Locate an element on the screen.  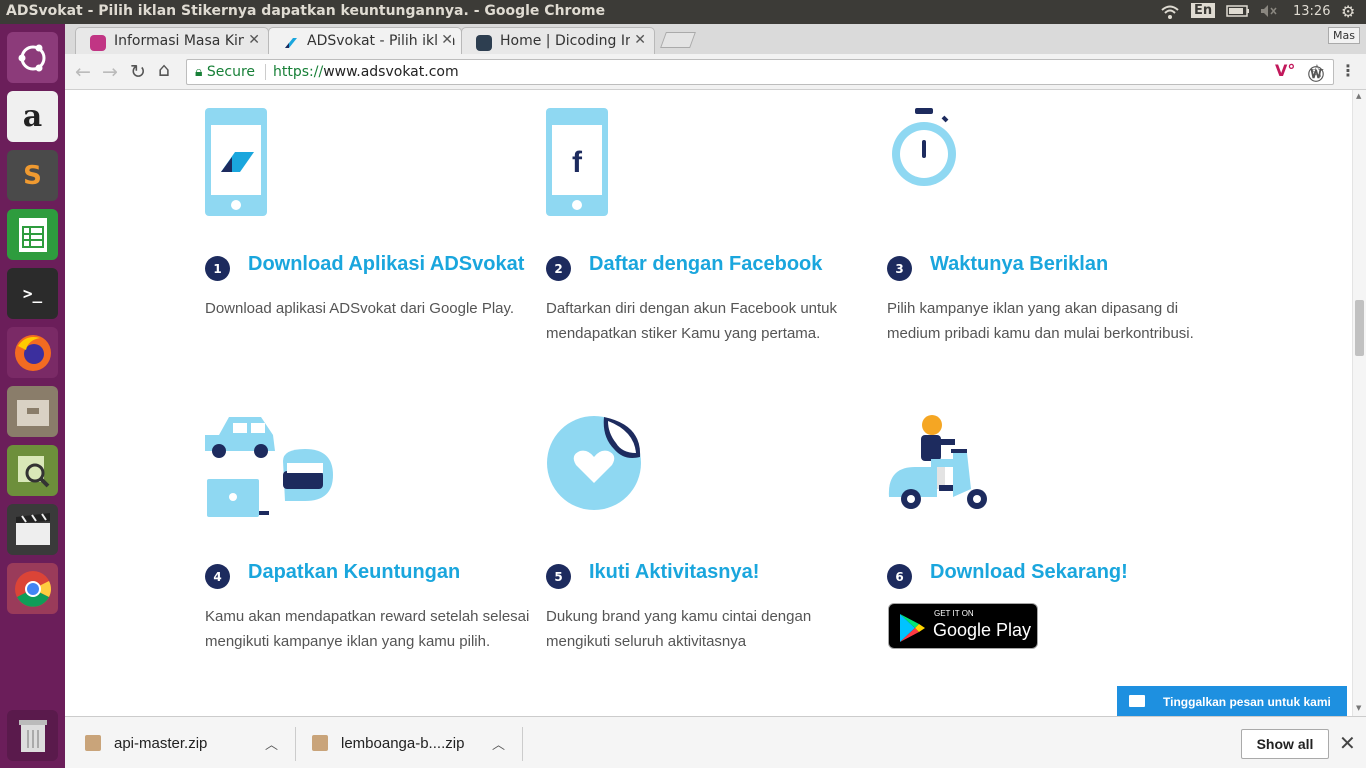
step-number: 3 is located at coordinates (899, 268).